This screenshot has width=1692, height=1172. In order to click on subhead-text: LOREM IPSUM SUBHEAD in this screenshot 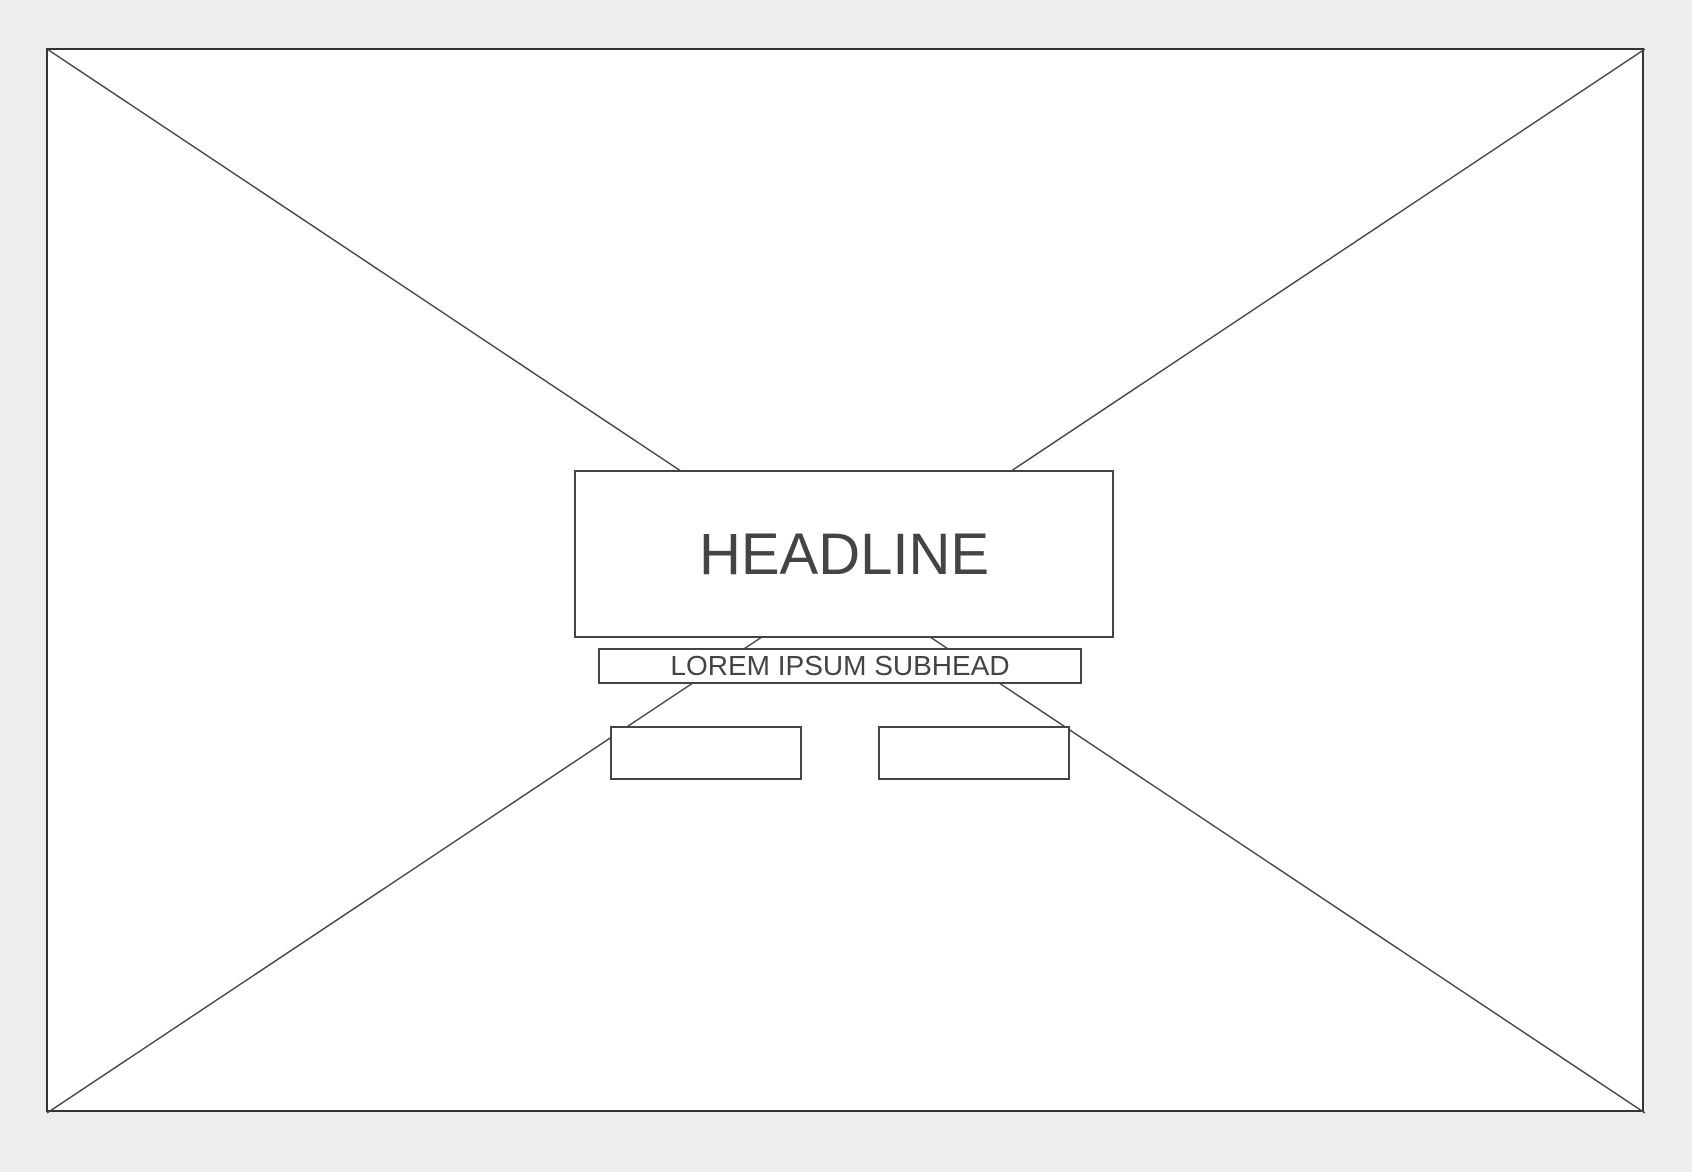, I will do `click(840, 665)`.